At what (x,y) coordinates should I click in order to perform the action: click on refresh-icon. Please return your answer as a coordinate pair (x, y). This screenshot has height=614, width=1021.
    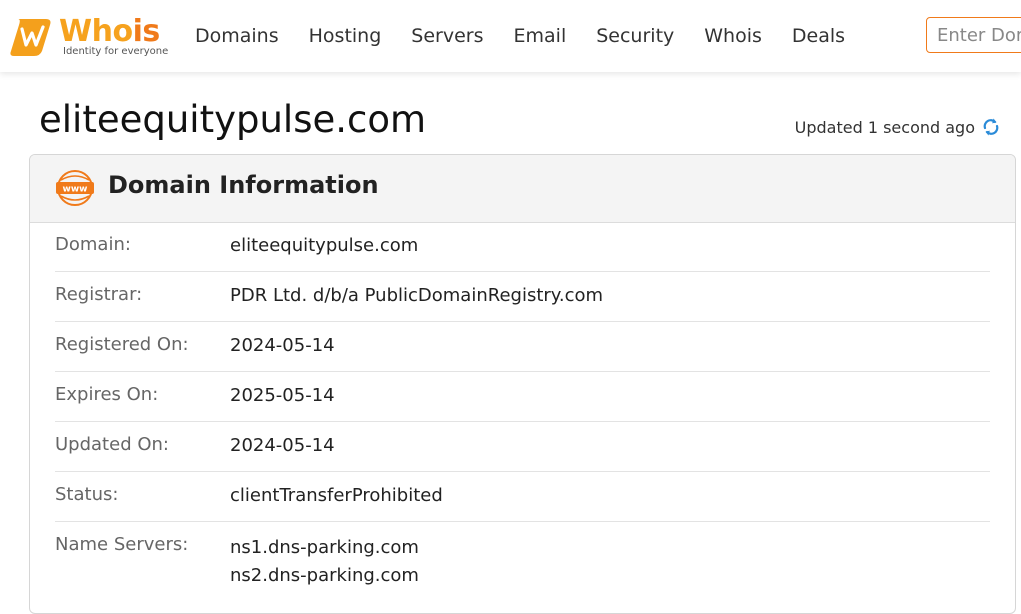
    Looking at the image, I should click on (991, 127).